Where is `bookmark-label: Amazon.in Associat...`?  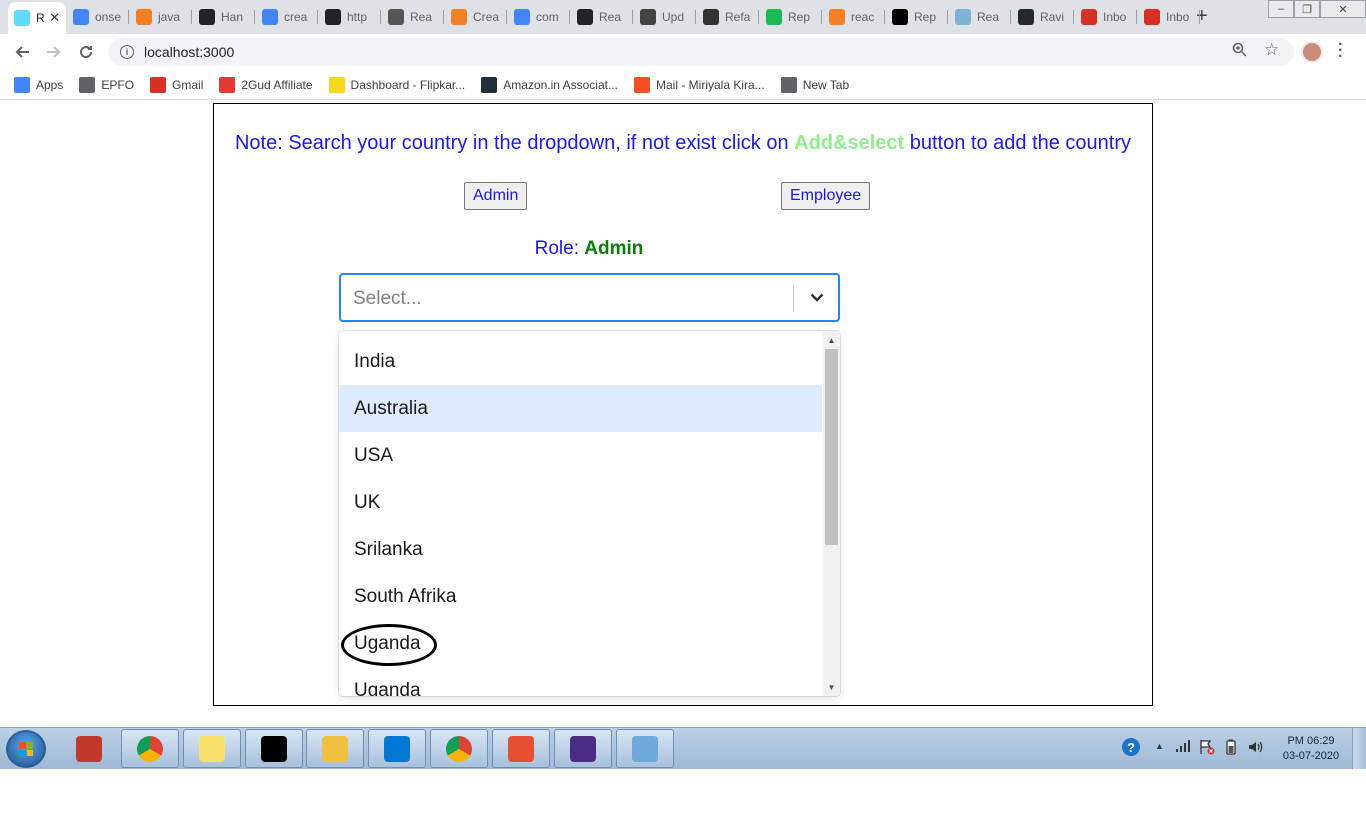 bookmark-label: Amazon.in Associat... is located at coordinates (560, 84).